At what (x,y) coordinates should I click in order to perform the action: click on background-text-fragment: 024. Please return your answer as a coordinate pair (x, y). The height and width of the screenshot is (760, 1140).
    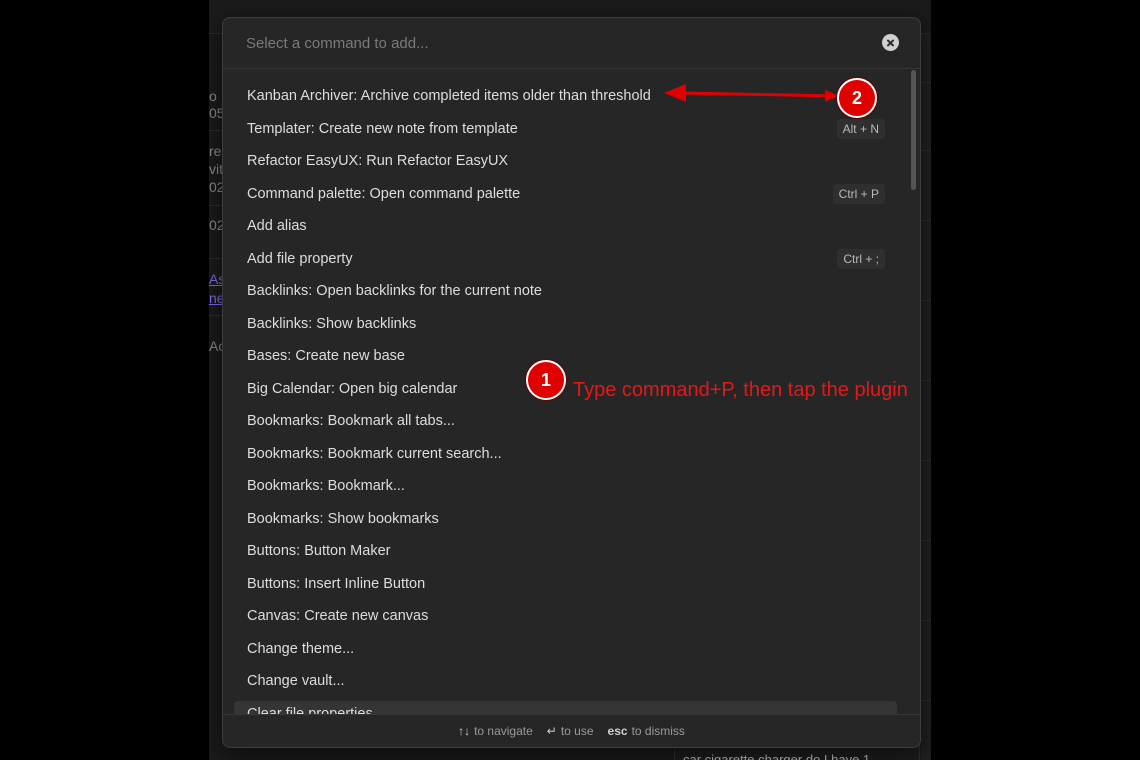
    Looking at the image, I should click on (216, 225).